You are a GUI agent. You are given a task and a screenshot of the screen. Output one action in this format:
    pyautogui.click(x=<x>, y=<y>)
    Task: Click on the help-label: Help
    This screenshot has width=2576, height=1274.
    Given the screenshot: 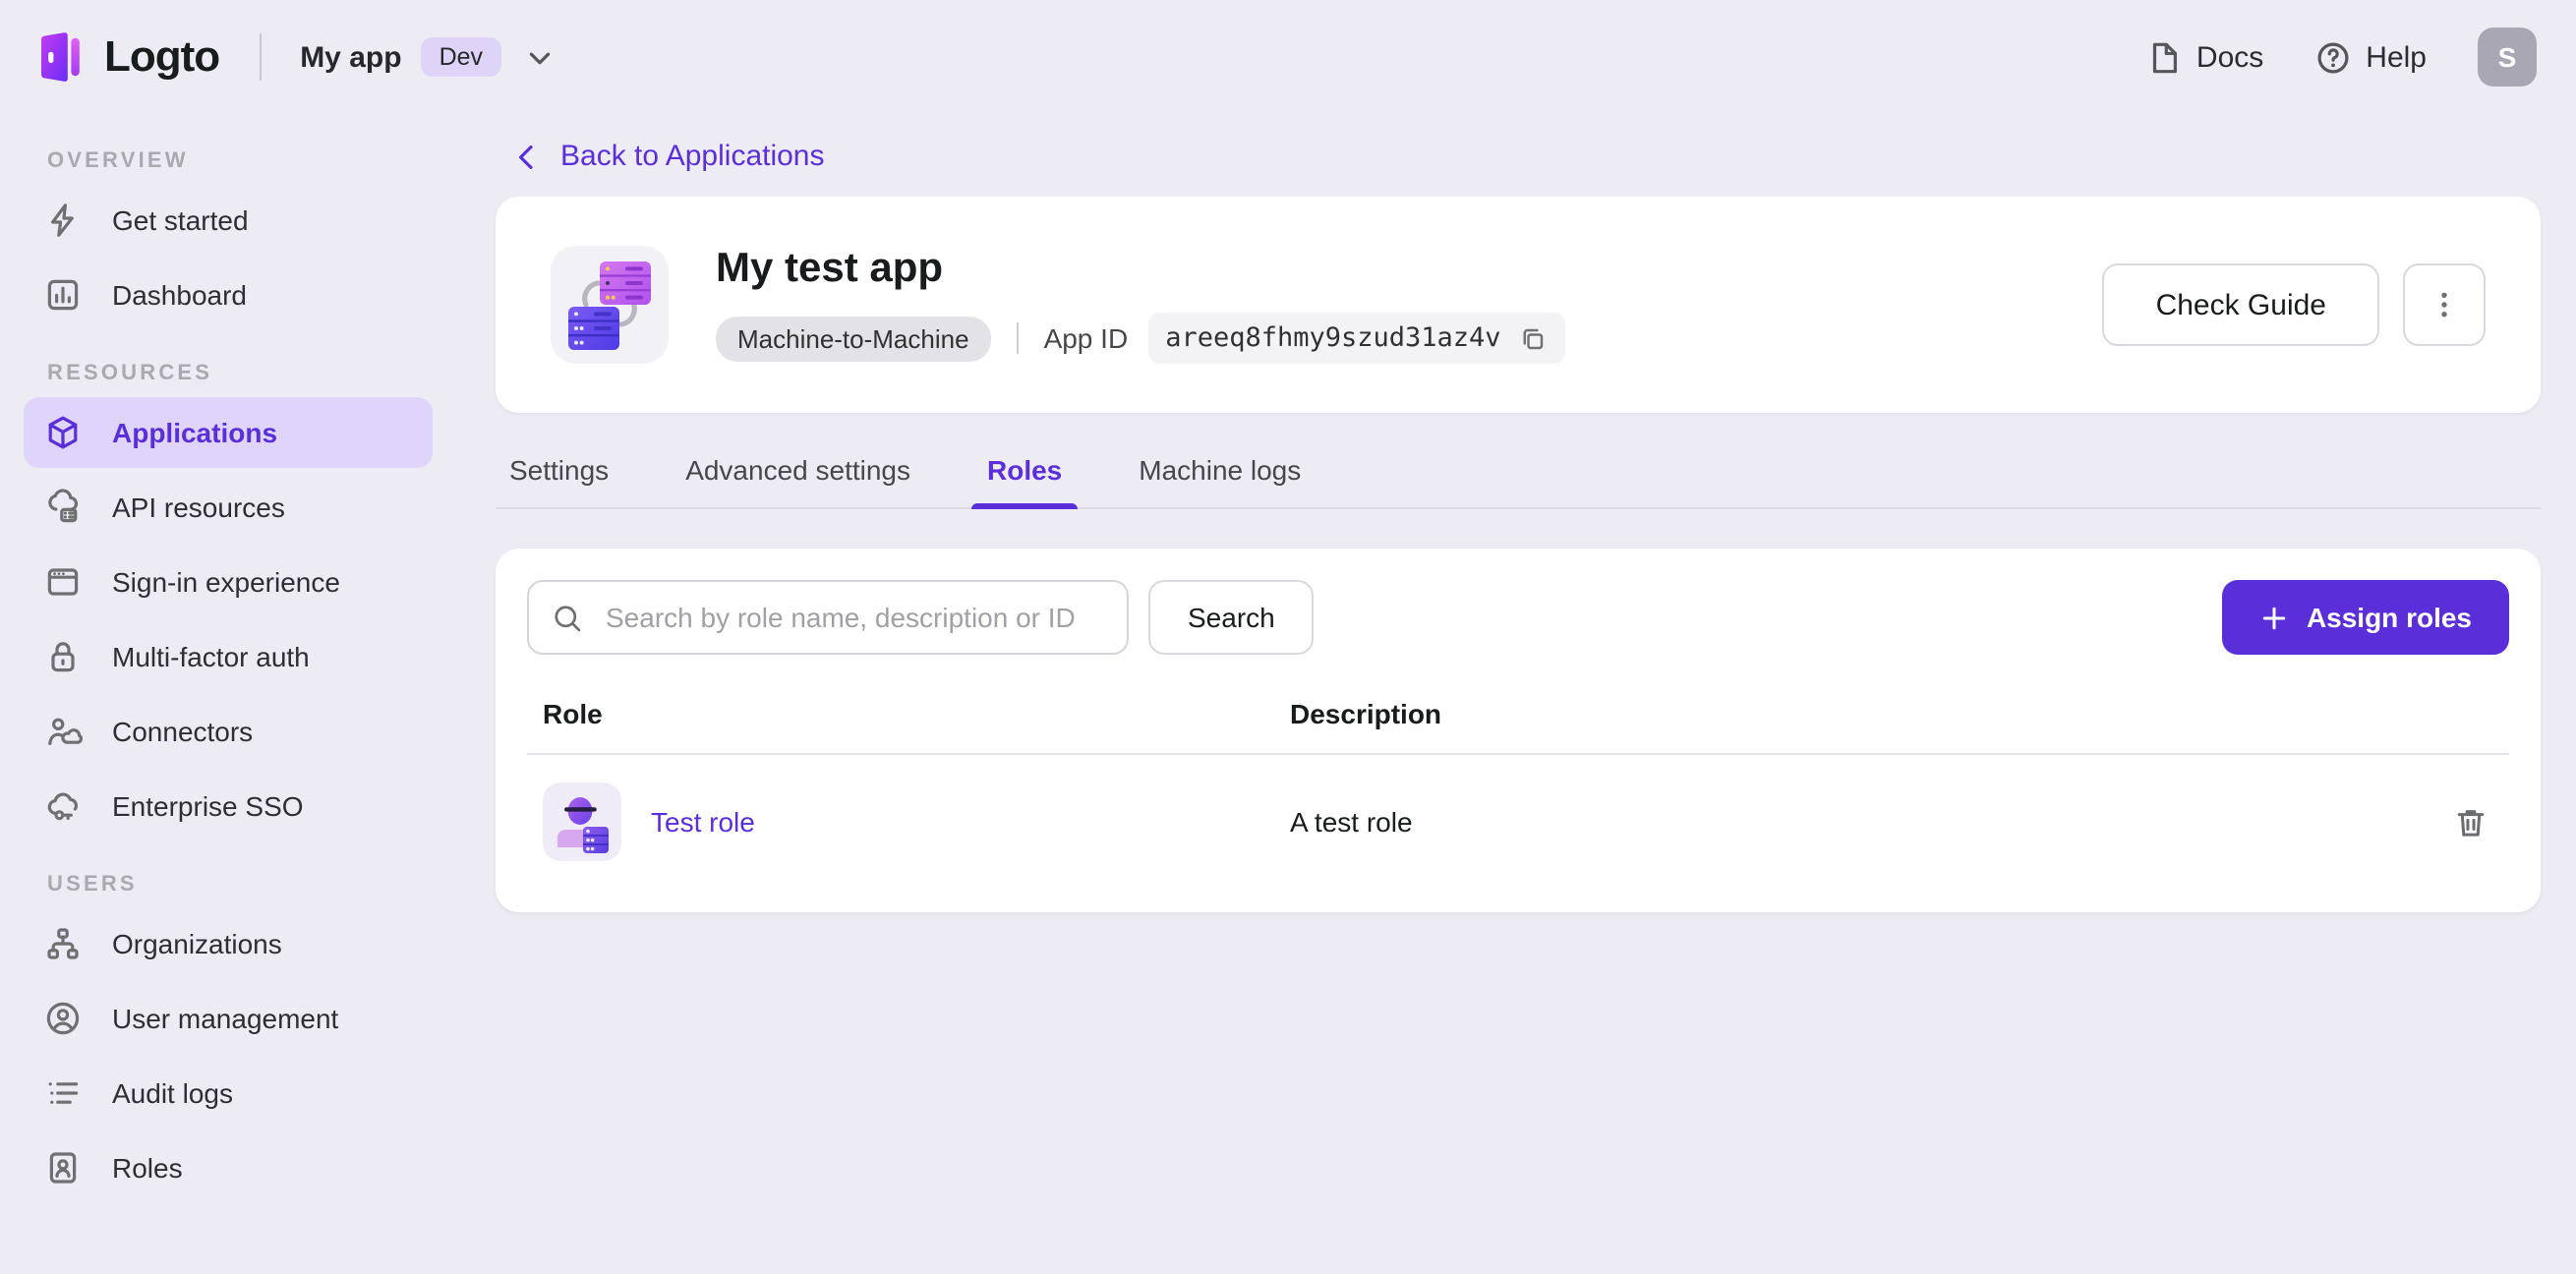 What is the action you would take?
    pyautogui.click(x=2396, y=57)
    